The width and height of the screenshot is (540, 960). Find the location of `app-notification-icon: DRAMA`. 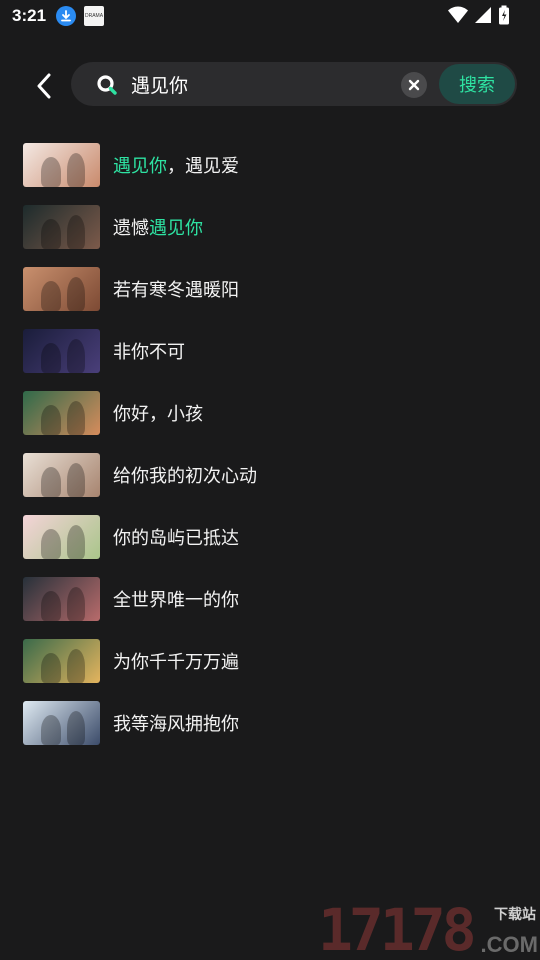

app-notification-icon: DRAMA is located at coordinates (94, 16).